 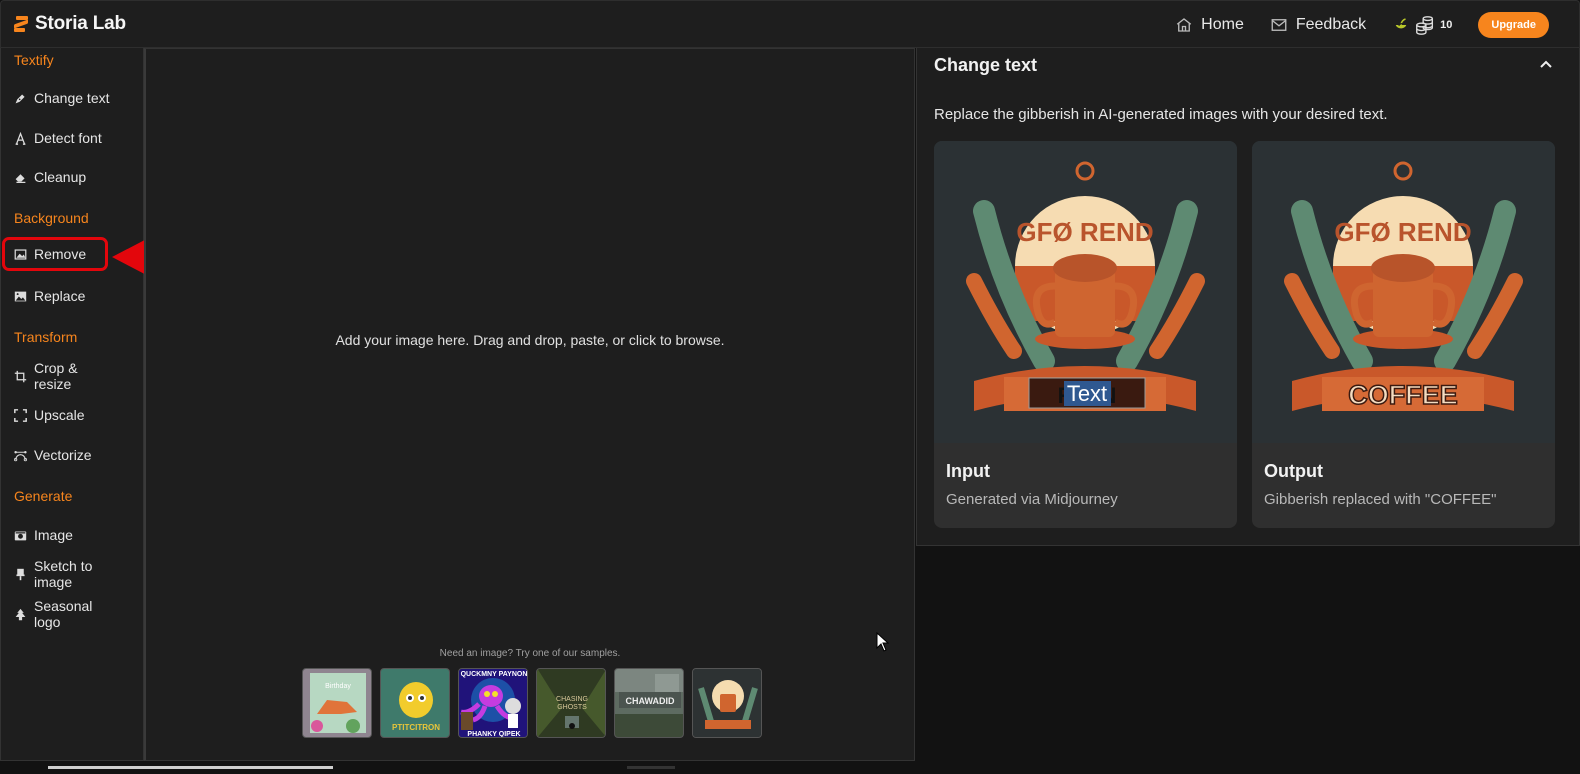 I want to click on input-edit-text: Text, so click(x=1087, y=393).